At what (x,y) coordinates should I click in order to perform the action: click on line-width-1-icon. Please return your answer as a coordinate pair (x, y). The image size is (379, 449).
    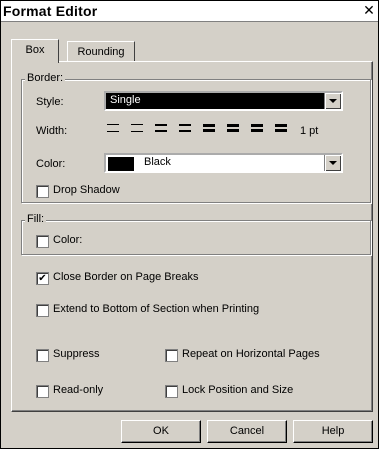
    Looking at the image, I should click on (113, 128).